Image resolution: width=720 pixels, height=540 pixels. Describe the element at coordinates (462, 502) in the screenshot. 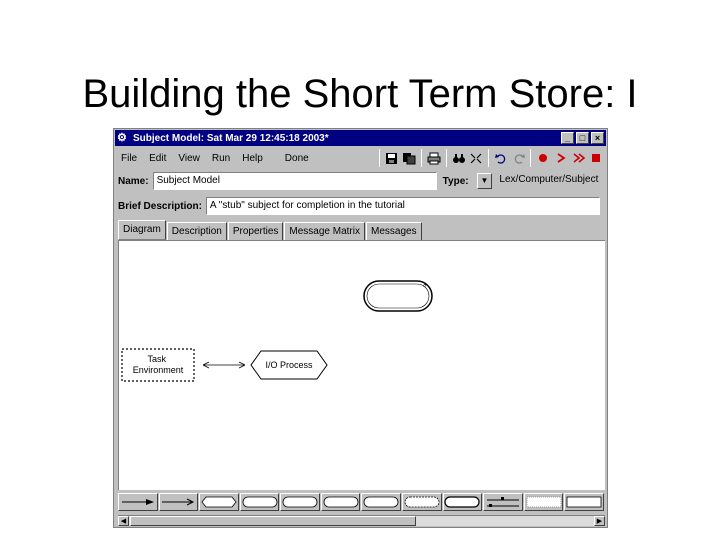

I see `rounded-store-tool-icon` at that location.